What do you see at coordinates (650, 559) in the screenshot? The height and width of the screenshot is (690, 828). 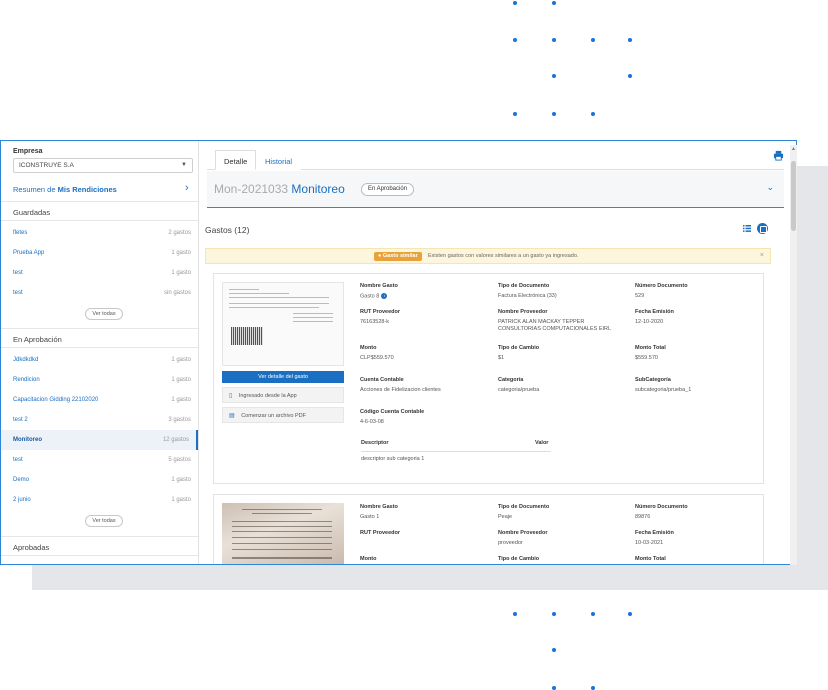 I see `field-monto-total: Monto Total` at bounding box center [650, 559].